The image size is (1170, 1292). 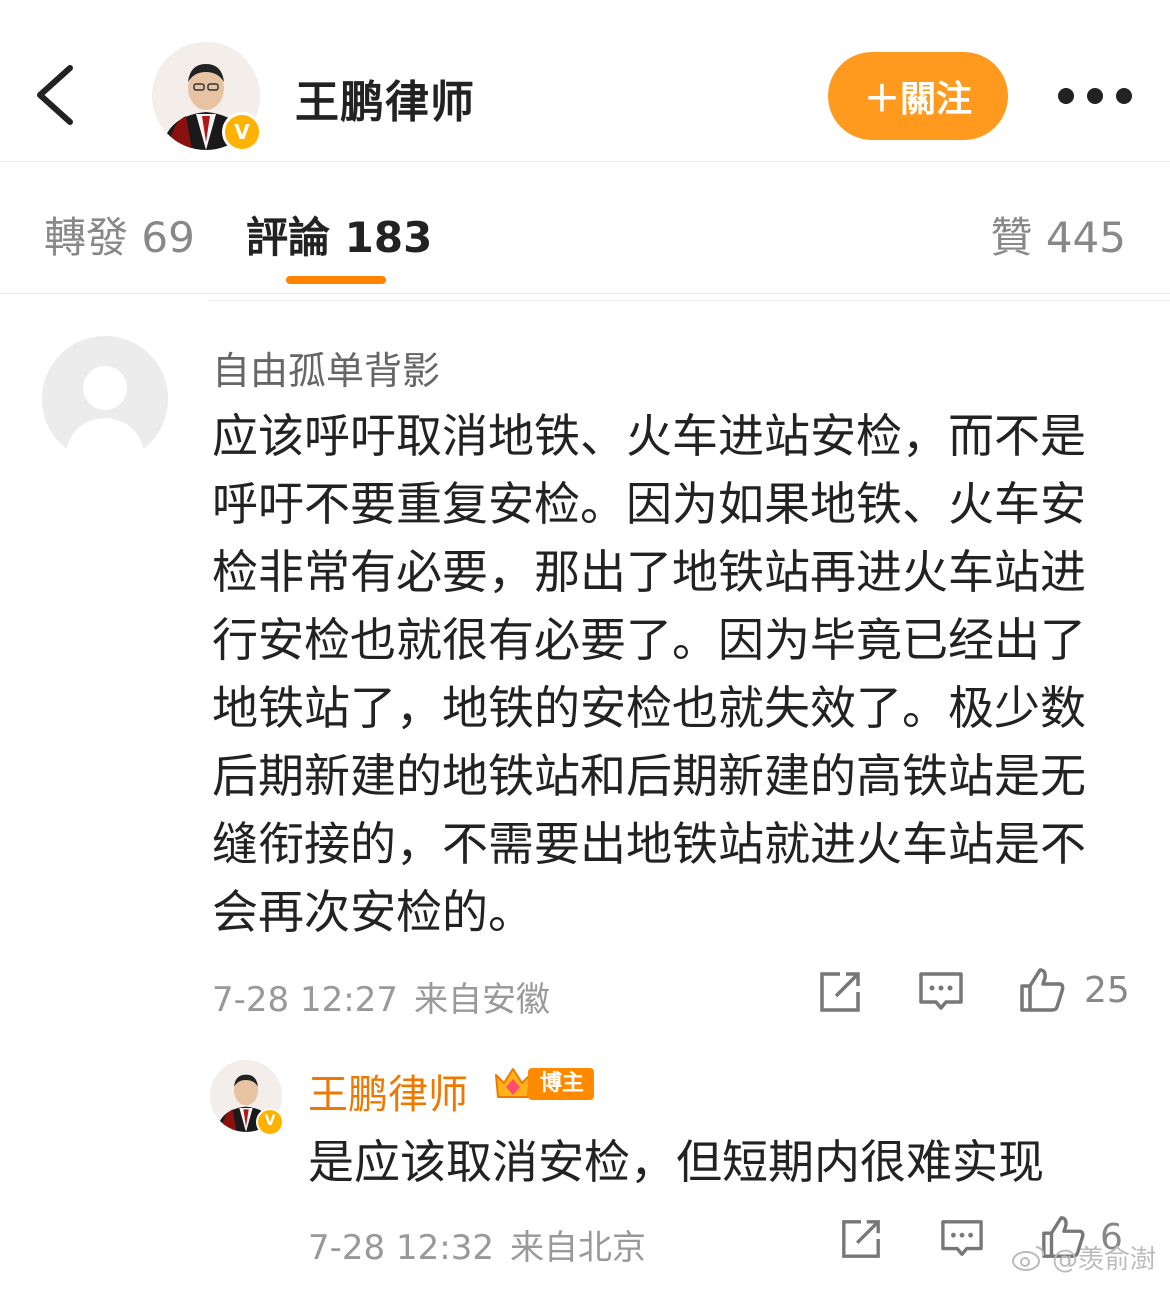 I want to click on weibo-logo-icon, so click(x=1028, y=1258).